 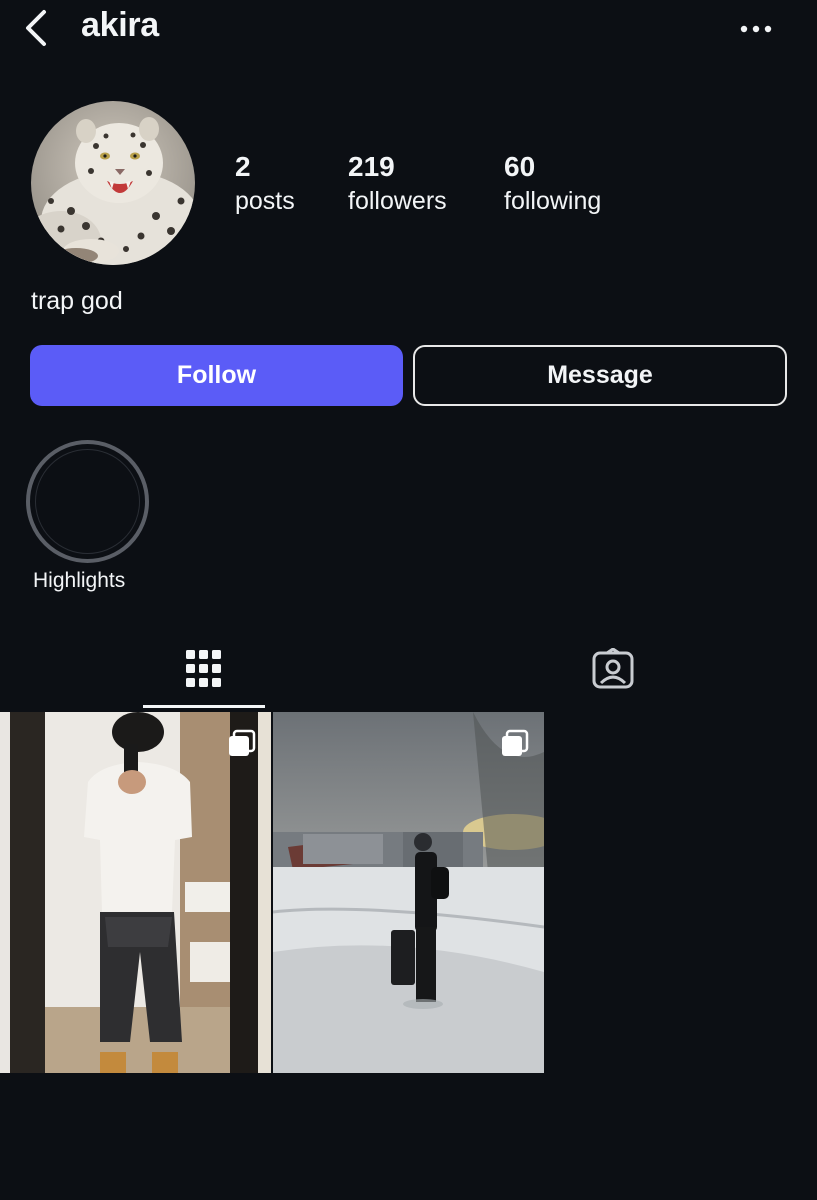 I want to click on more-icon, so click(x=756, y=29).